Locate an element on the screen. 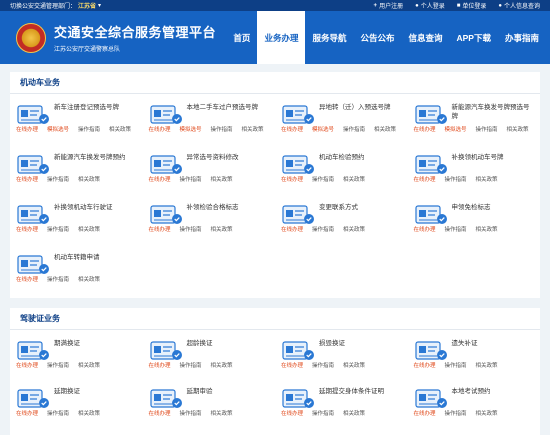  vehicle-service-item-name: 异地转（迁）入预选号牌 is located at coordinates (360, 107).